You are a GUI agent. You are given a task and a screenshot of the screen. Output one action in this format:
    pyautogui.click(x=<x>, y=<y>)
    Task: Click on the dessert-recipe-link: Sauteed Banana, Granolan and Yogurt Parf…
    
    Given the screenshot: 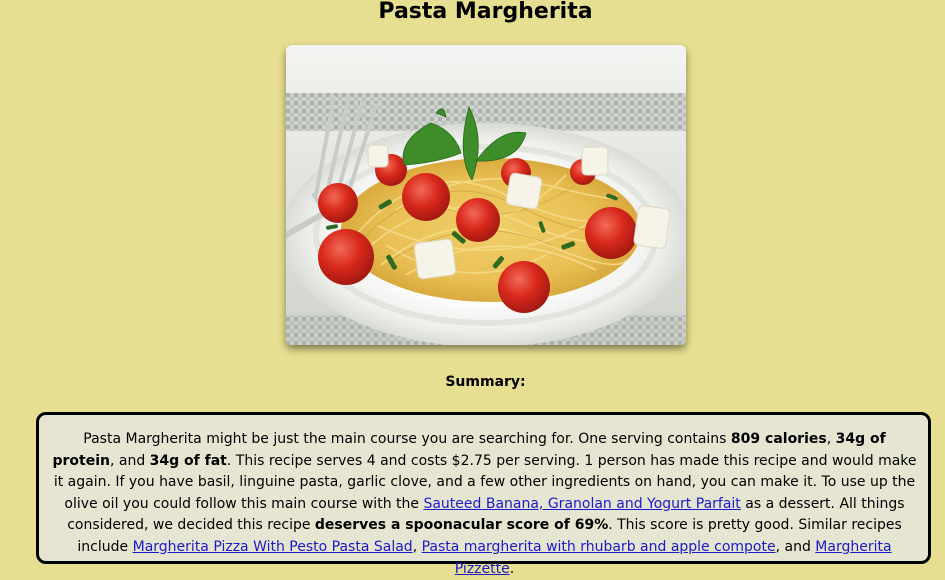 What is the action you would take?
    pyautogui.click(x=581, y=504)
    